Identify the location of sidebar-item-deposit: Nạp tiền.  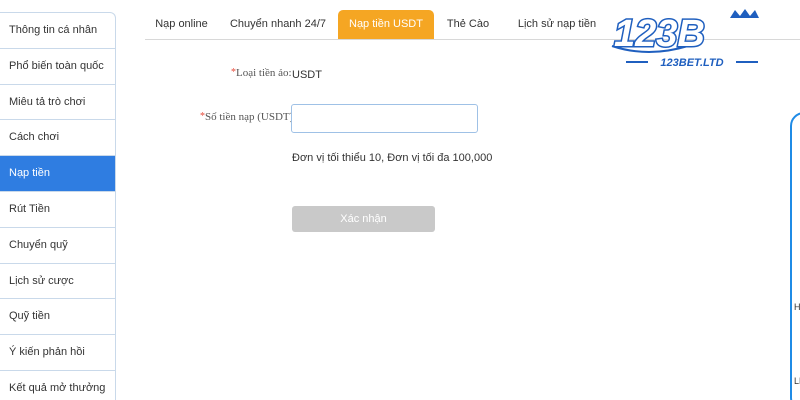
(57, 174).